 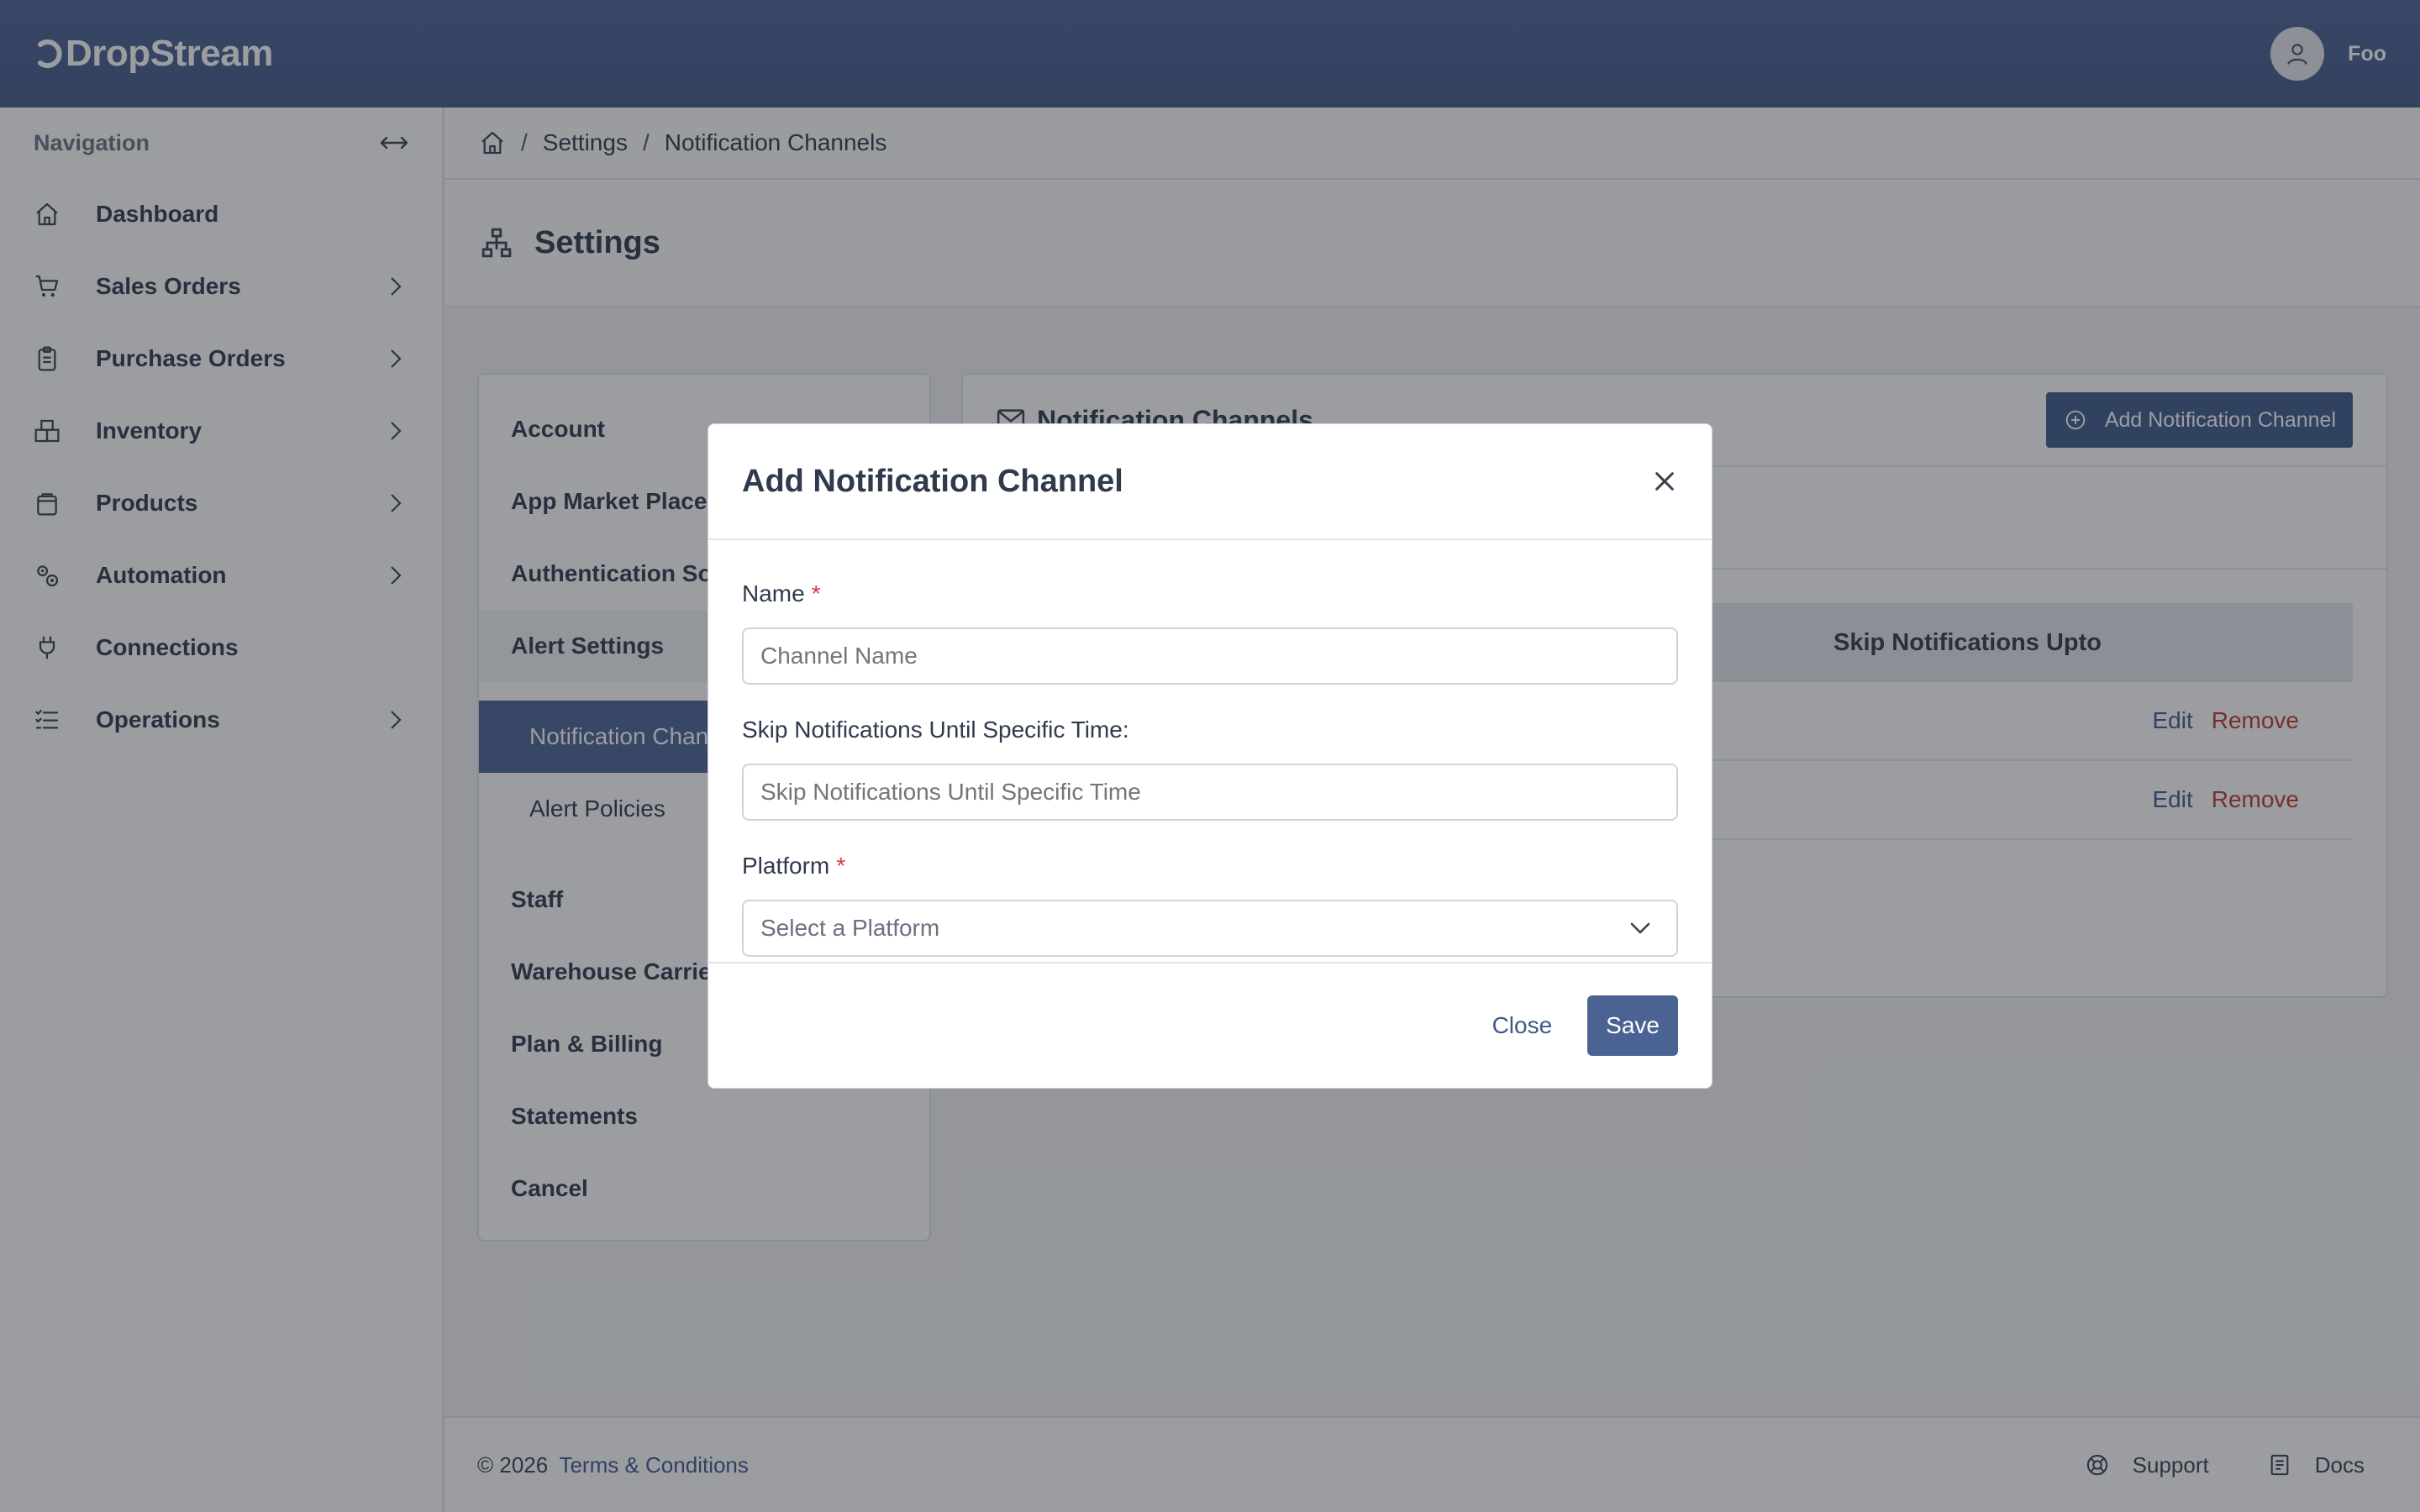 What do you see at coordinates (773, 593) in the screenshot?
I see `name-label-text: Name` at bounding box center [773, 593].